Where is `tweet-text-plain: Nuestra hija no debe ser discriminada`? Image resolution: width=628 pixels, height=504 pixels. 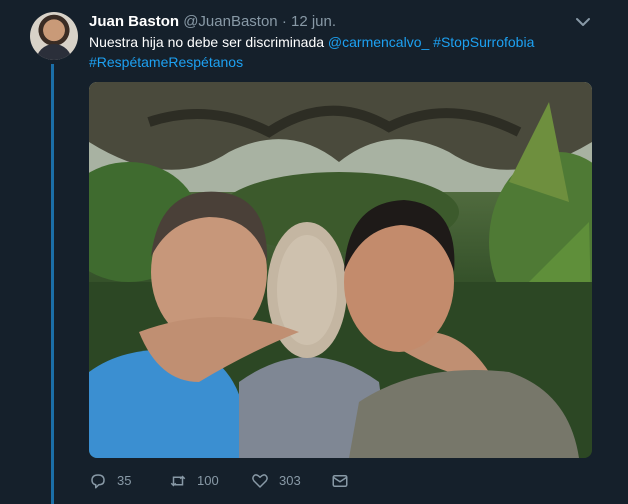 tweet-text-plain: Nuestra hija no debe ser discriminada is located at coordinates (207, 42).